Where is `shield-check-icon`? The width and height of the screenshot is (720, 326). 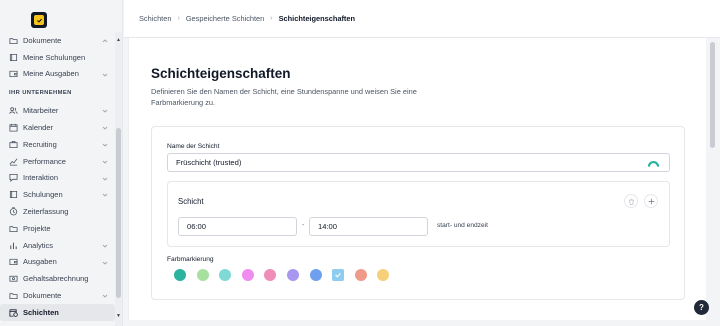 shield-check-icon is located at coordinates (39, 20).